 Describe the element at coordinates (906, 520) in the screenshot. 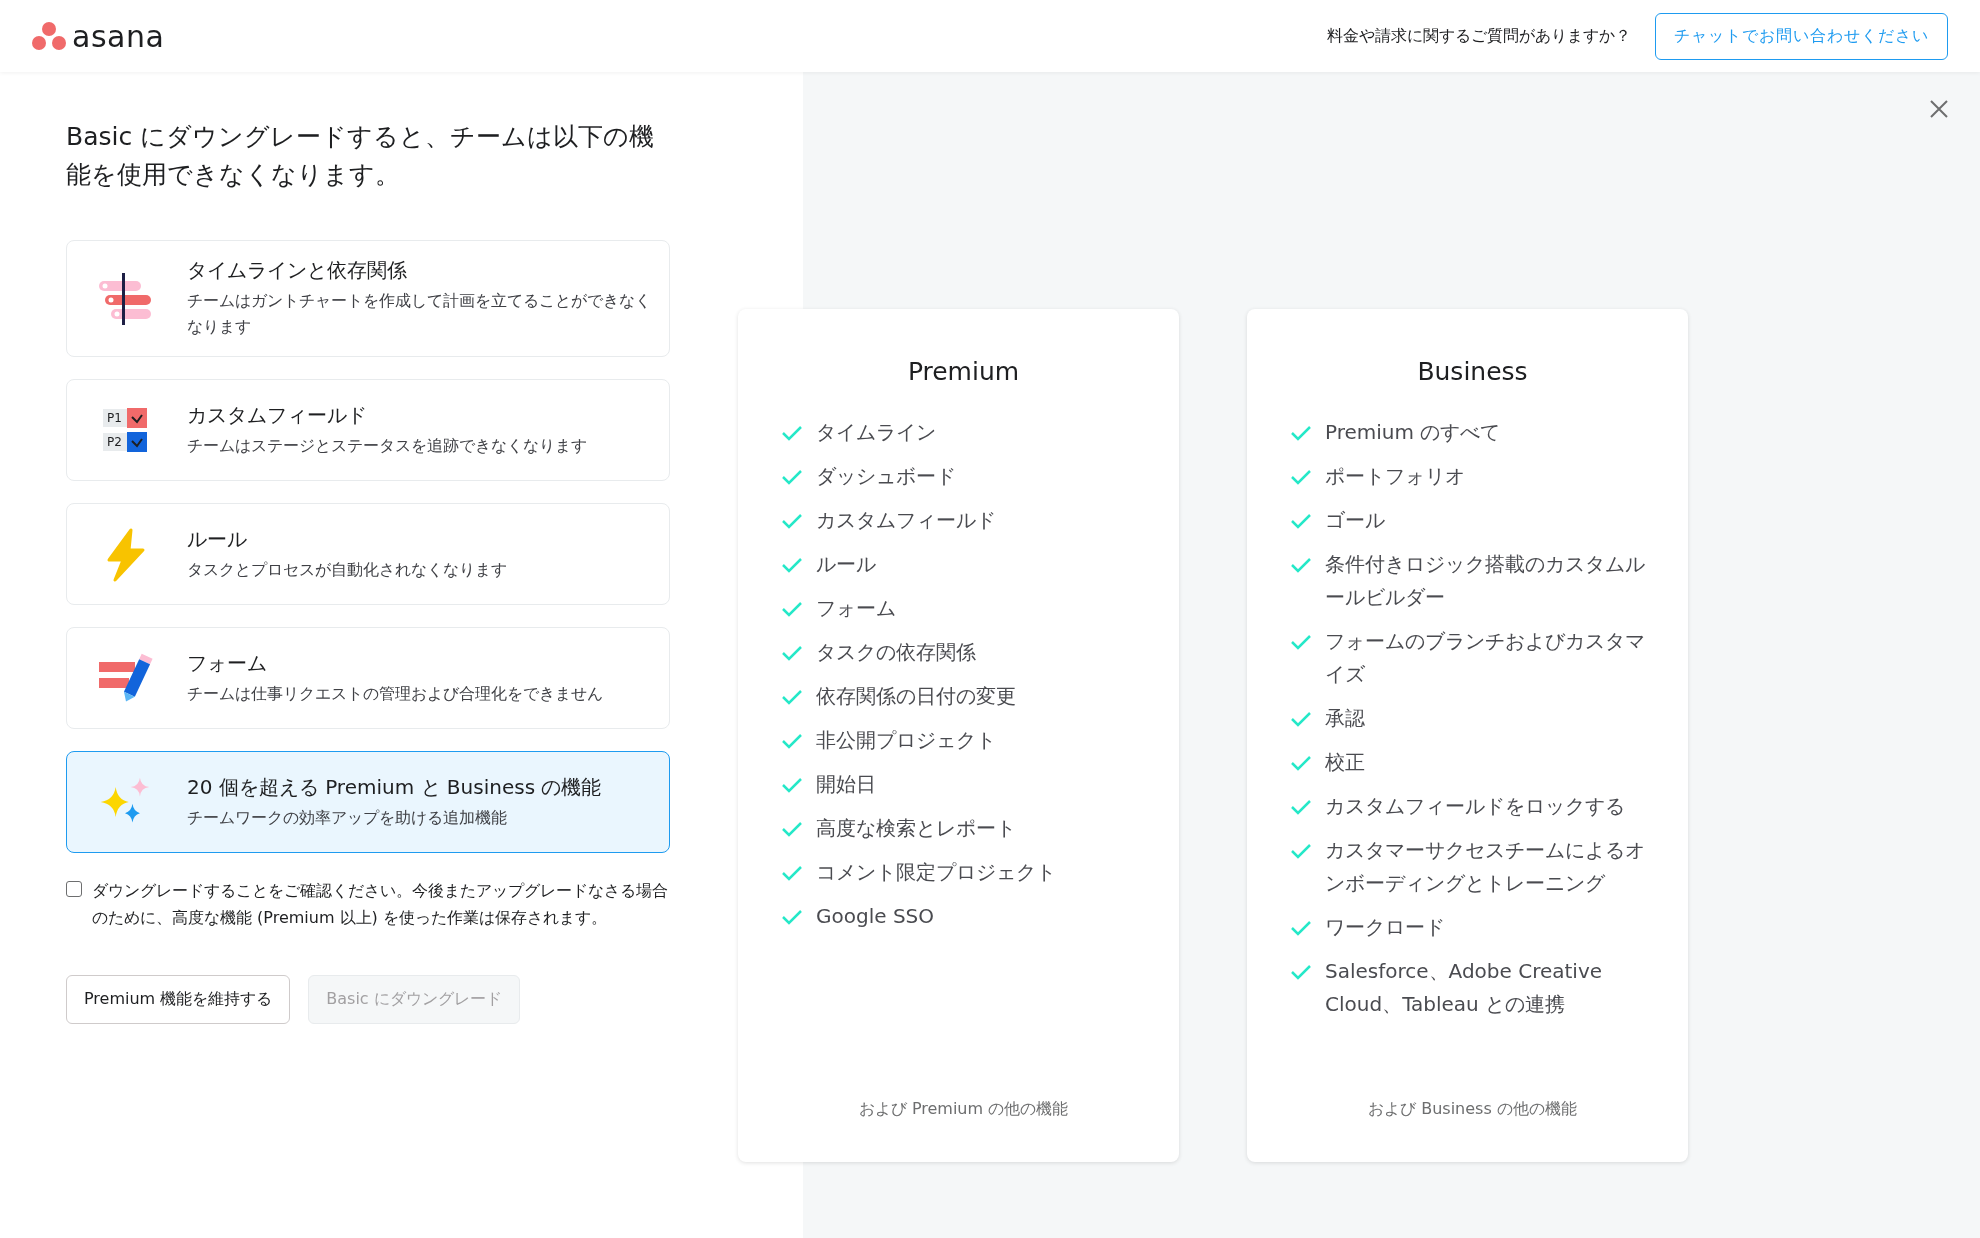

I see `plan-feature: カスタムフィールド` at that location.